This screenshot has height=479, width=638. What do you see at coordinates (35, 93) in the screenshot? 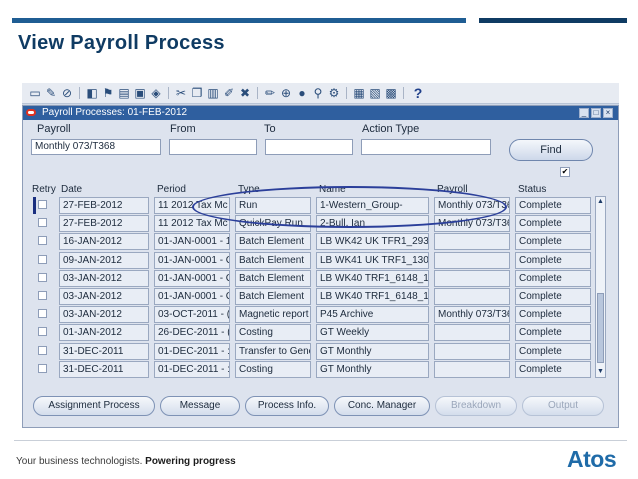
I see `open-icon: ▭` at bounding box center [35, 93].